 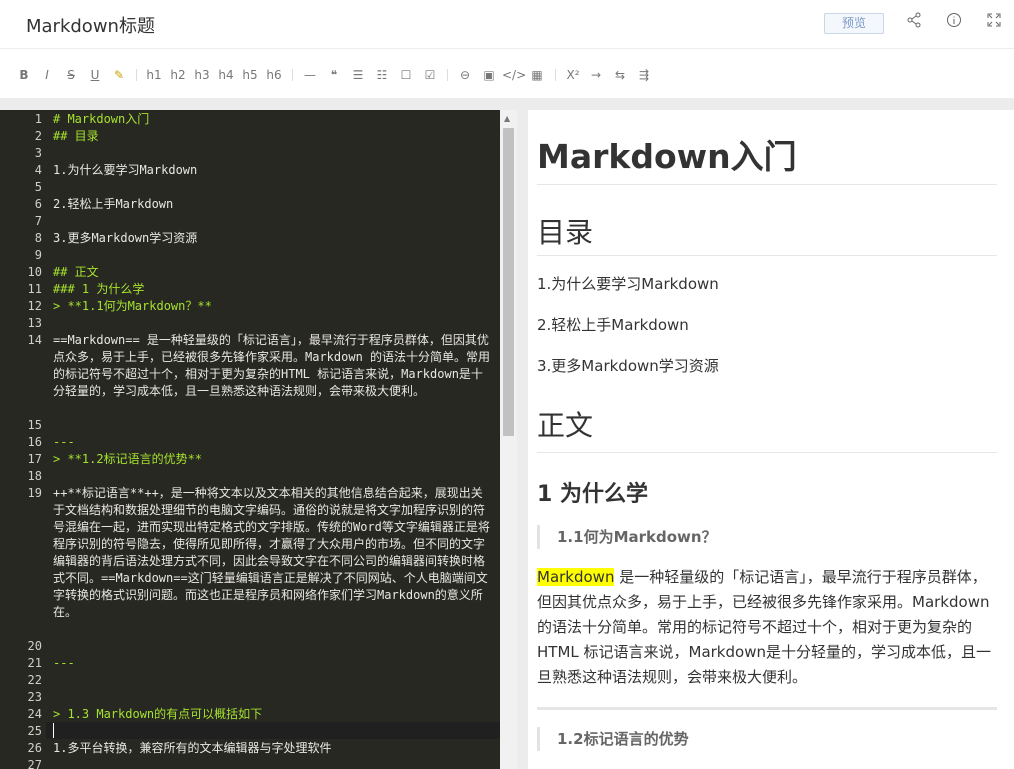 What do you see at coordinates (954, 22) in the screenshot?
I see `info-icon` at bounding box center [954, 22].